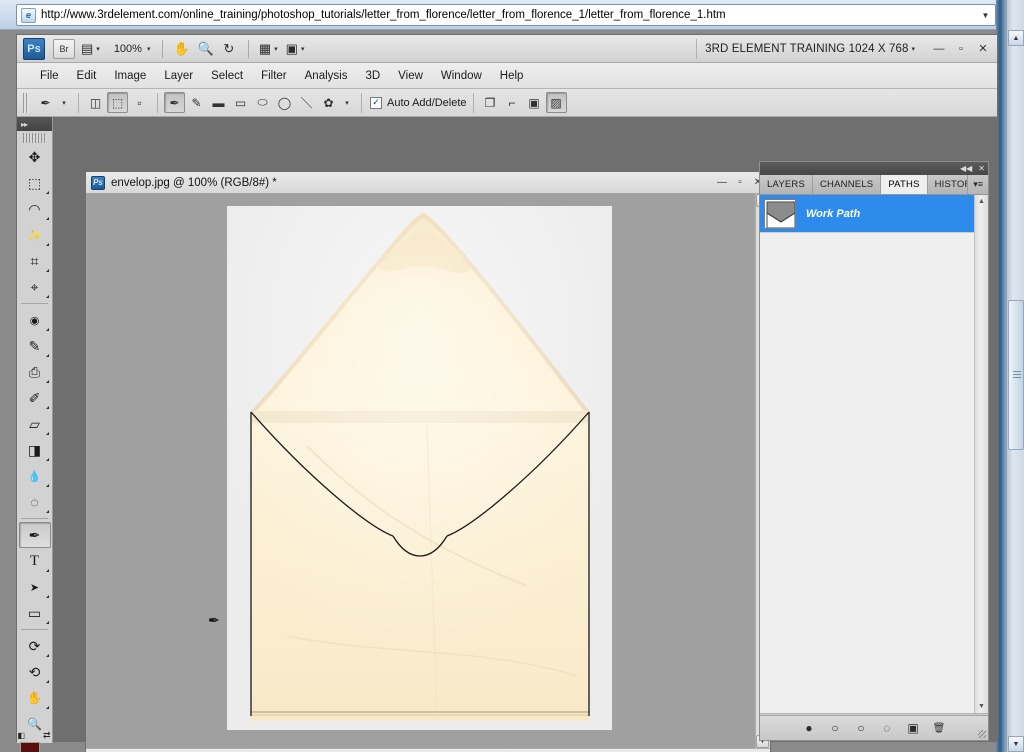 Image resolution: width=1024 pixels, height=752 pixels. What do you see at coordinates (284, 102) in the screenshot?
I see `polygon-tool-button: ◯` at bounding box center [284, 102].